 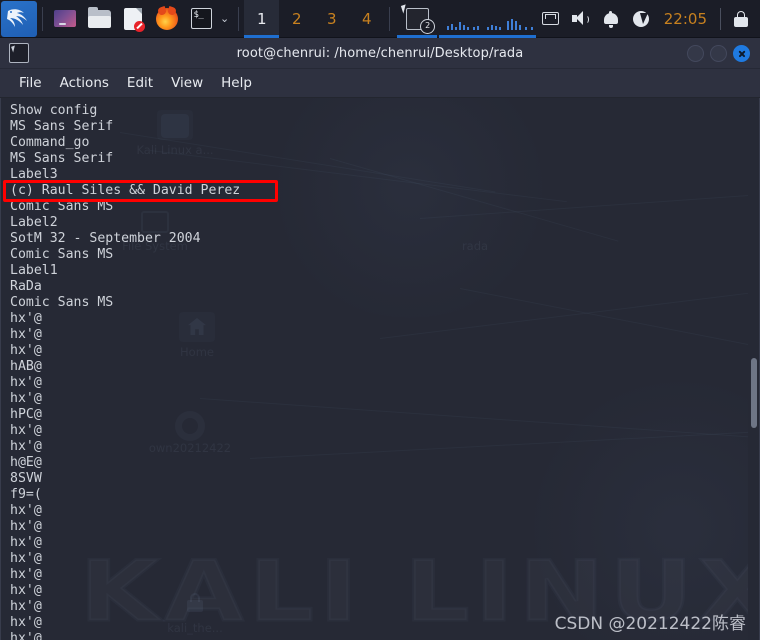 I want to click on workspace-switcher: 1 2 3 4, so click(x=314, y=19).